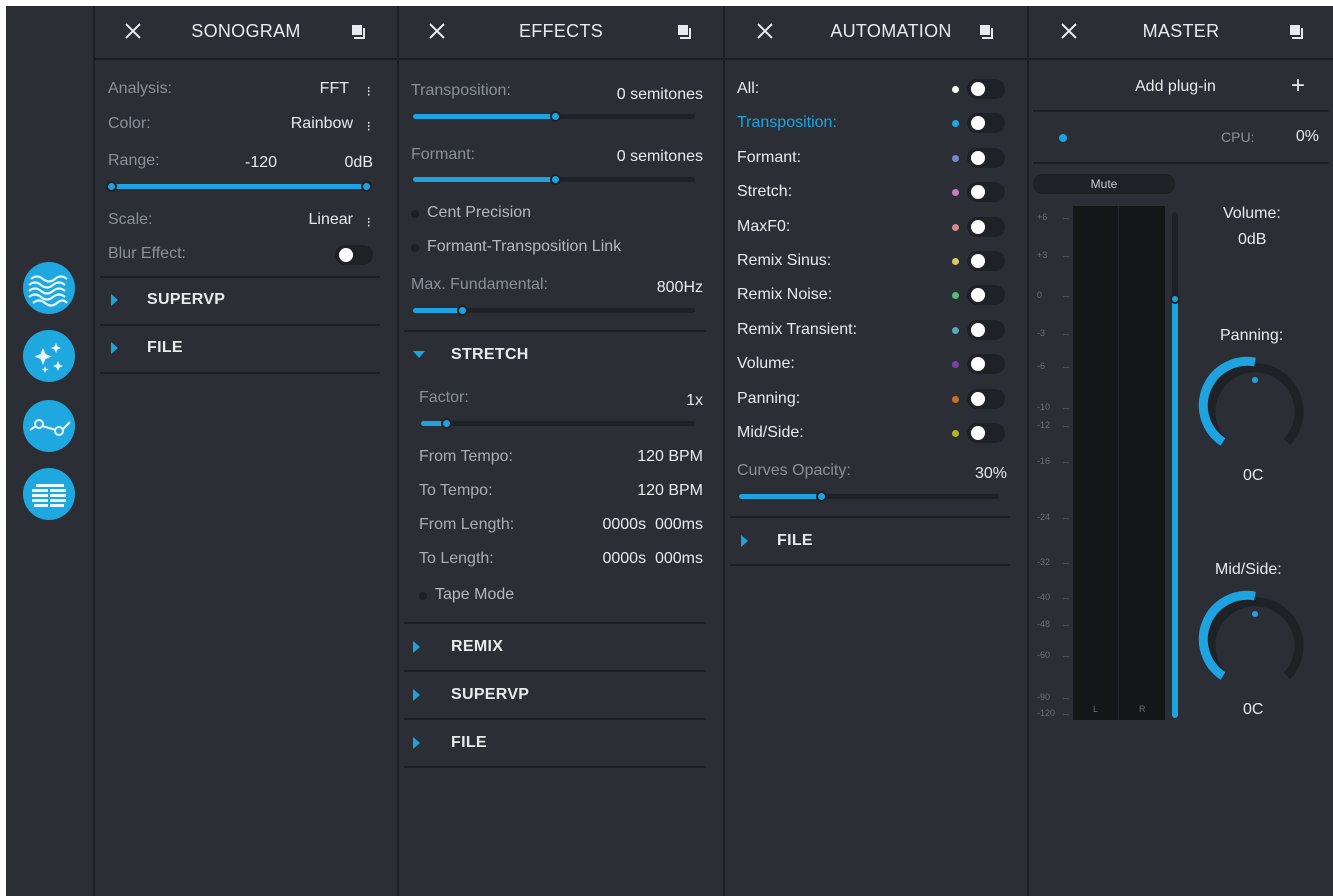 The image size is (1333, 896). I want to click on transposition-slider-fill, so click(484, 116).